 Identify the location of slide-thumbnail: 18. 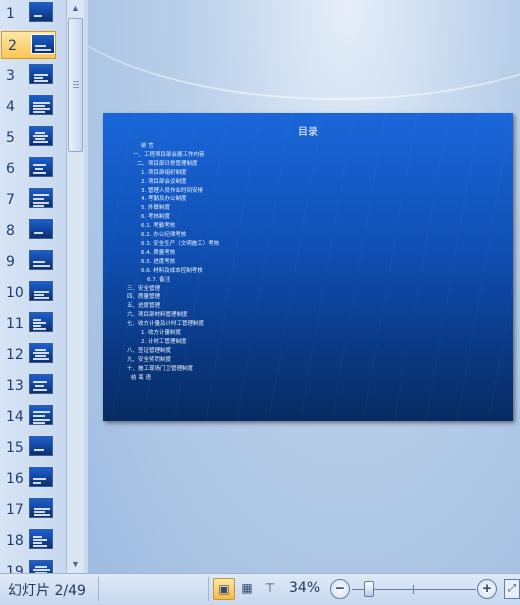
(33, 541).